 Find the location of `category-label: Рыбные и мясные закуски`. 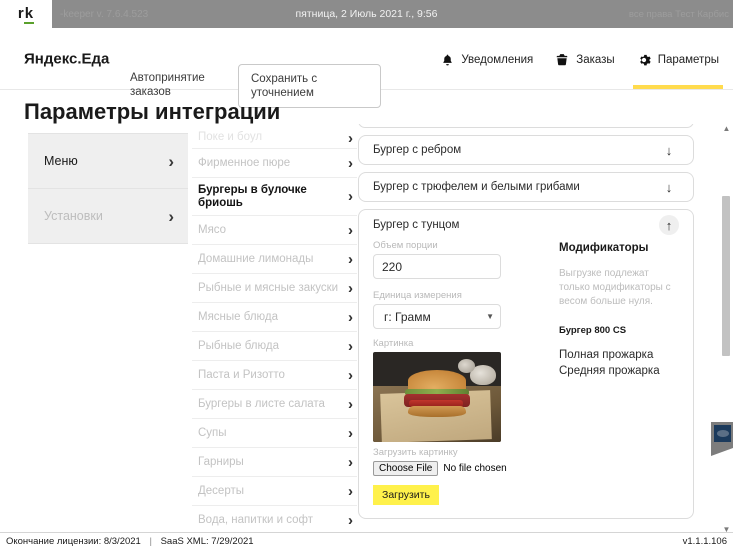

category-label: Рыбные и мясные закуски is located at coordinates (268, 287).